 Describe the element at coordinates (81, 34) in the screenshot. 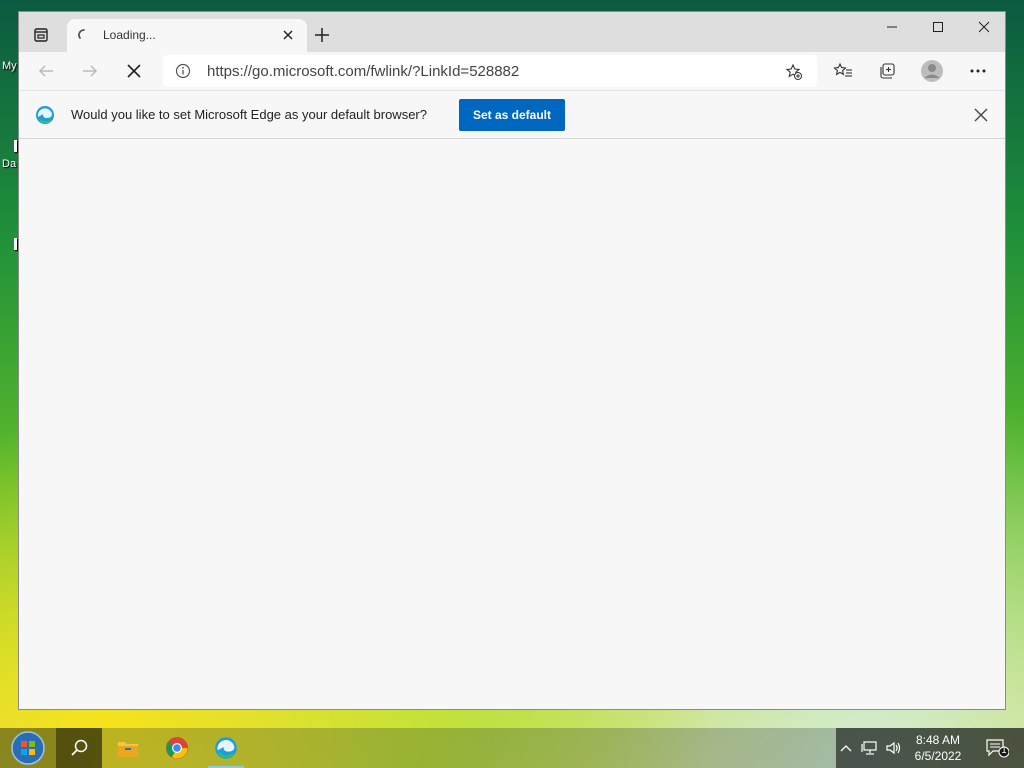

I see `loading-spinner-icon` at that location.